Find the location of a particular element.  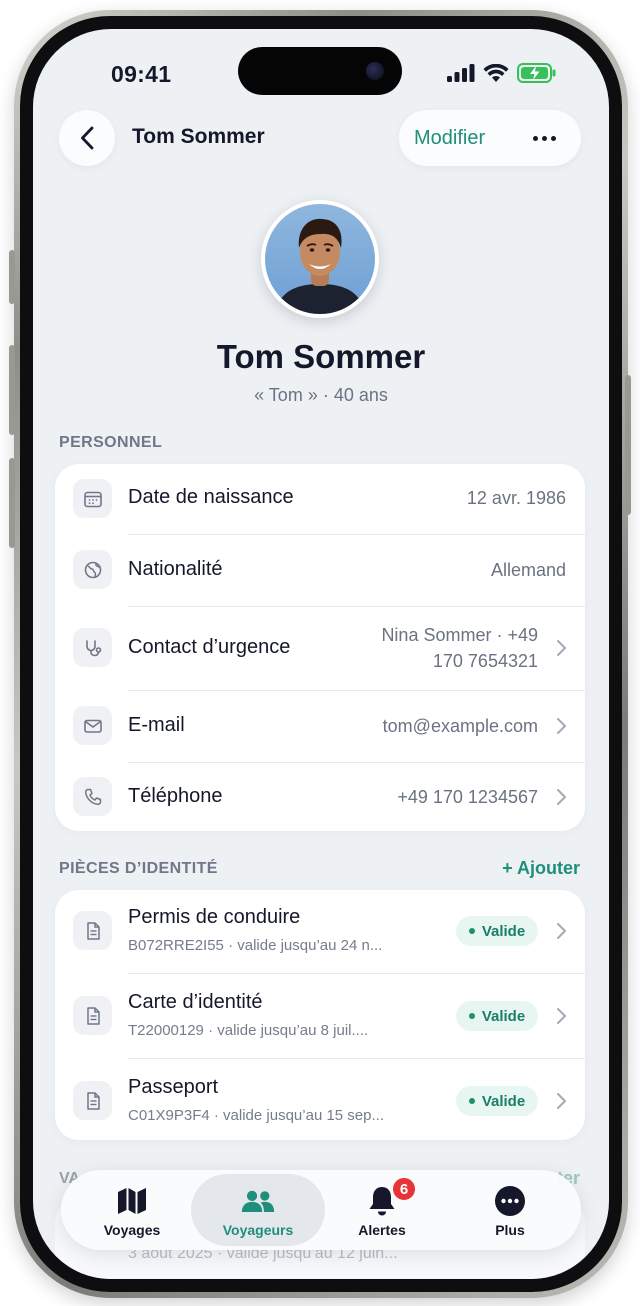

add-document-button: + Ajouter is located at coordinates (541, 868).